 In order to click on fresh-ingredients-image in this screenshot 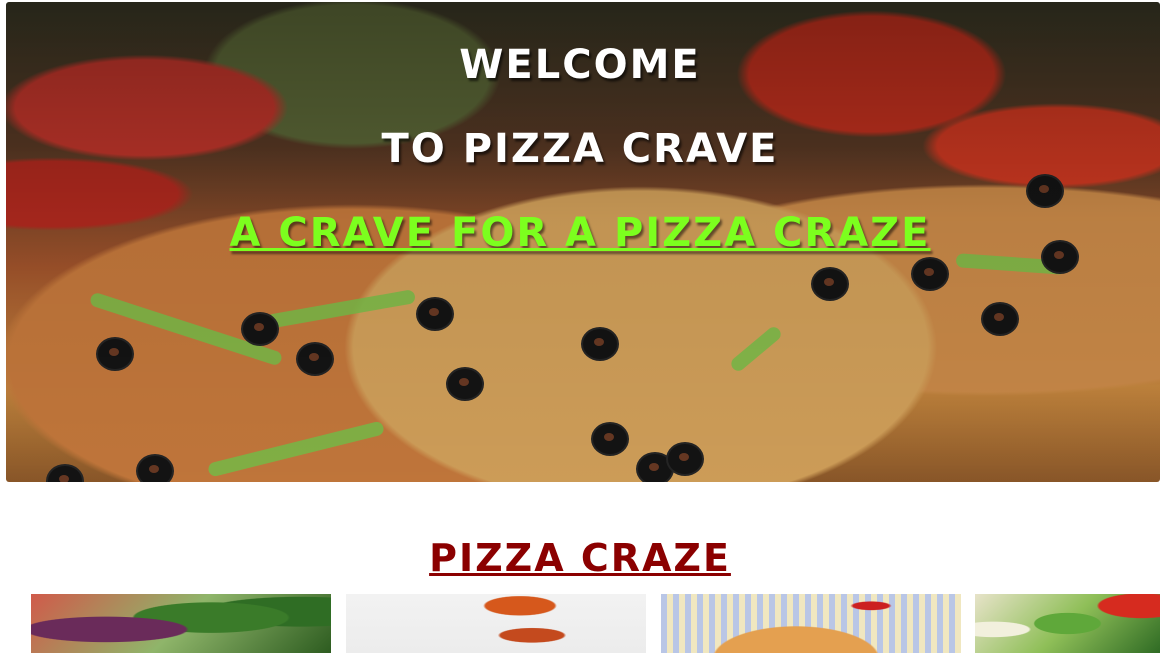, I will do `click(1067, 623)`.